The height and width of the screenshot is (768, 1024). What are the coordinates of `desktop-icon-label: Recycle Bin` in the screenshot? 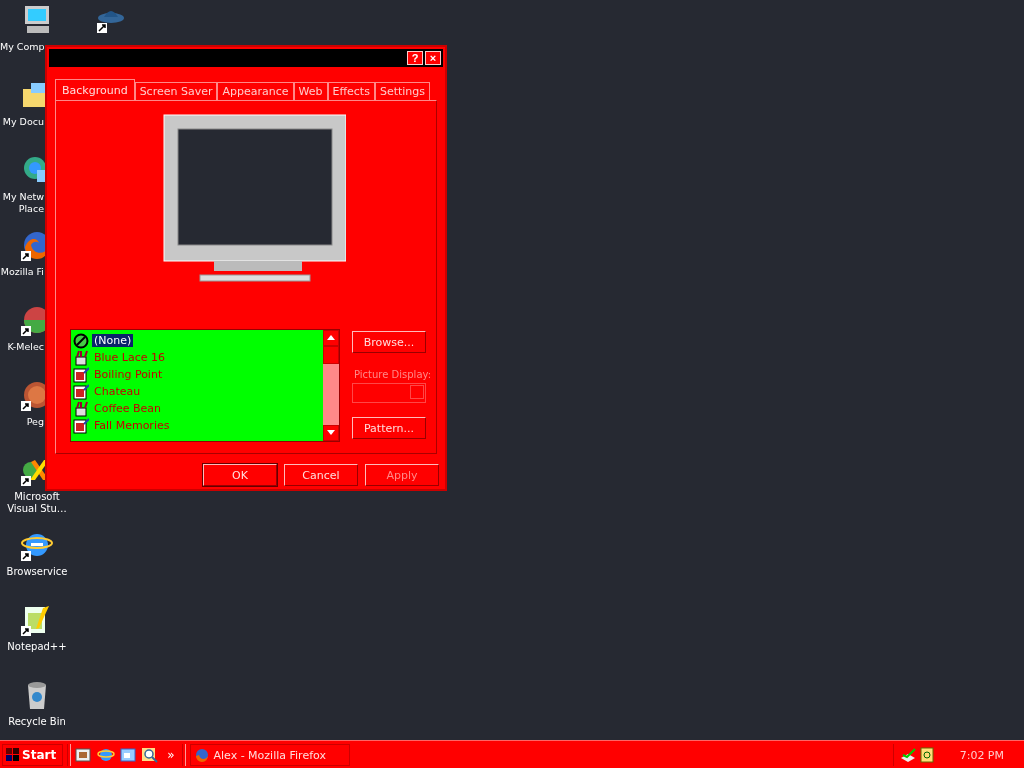 It's located at (37, 722).